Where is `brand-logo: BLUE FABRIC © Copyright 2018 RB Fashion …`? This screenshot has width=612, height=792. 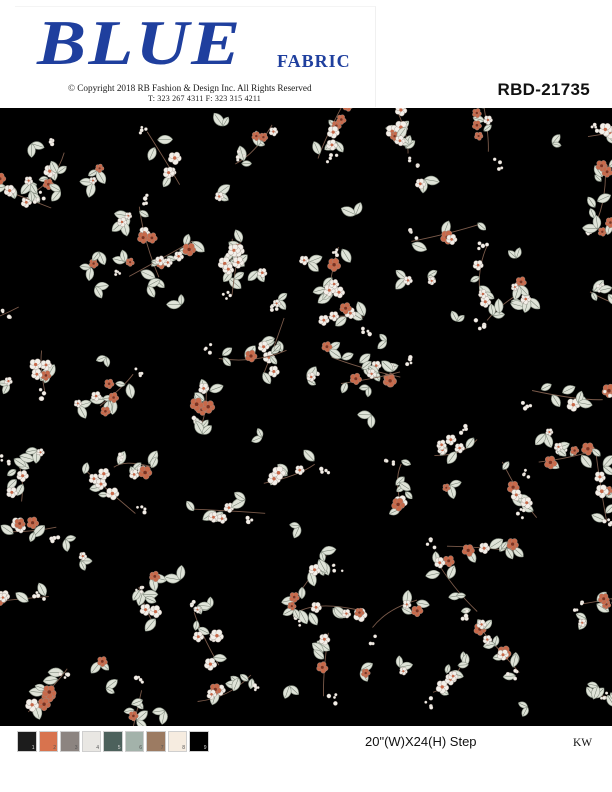 brand-logo: BLUE FABRIC © Copyright 2018 RB Fashion … is located at coordinates (195, 56).